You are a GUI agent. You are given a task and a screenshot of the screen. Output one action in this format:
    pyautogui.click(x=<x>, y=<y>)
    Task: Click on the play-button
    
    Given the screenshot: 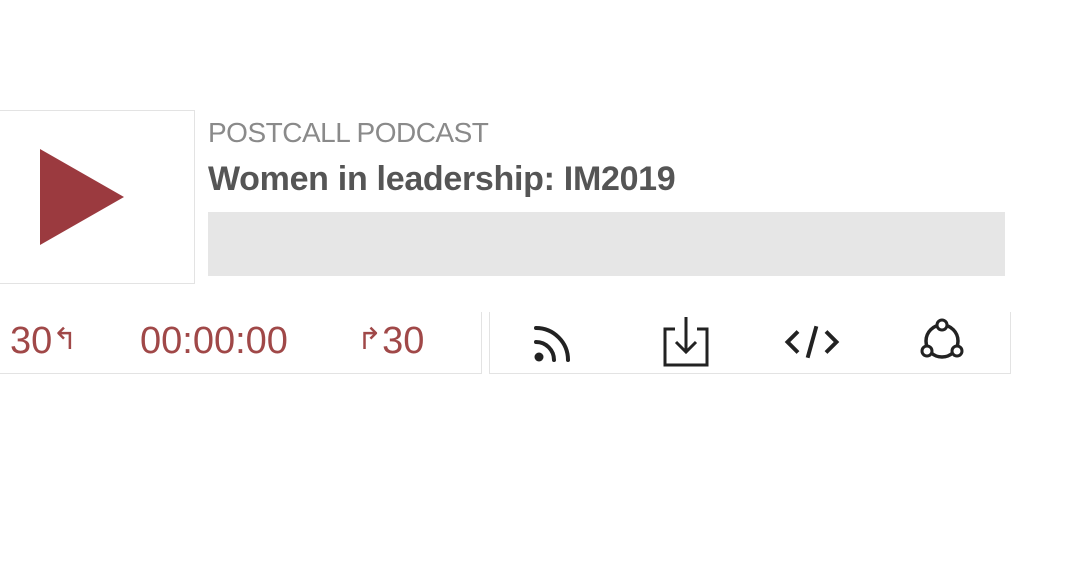 What is the action you would take?
    pyautogui.click(x=97, y=197)
    